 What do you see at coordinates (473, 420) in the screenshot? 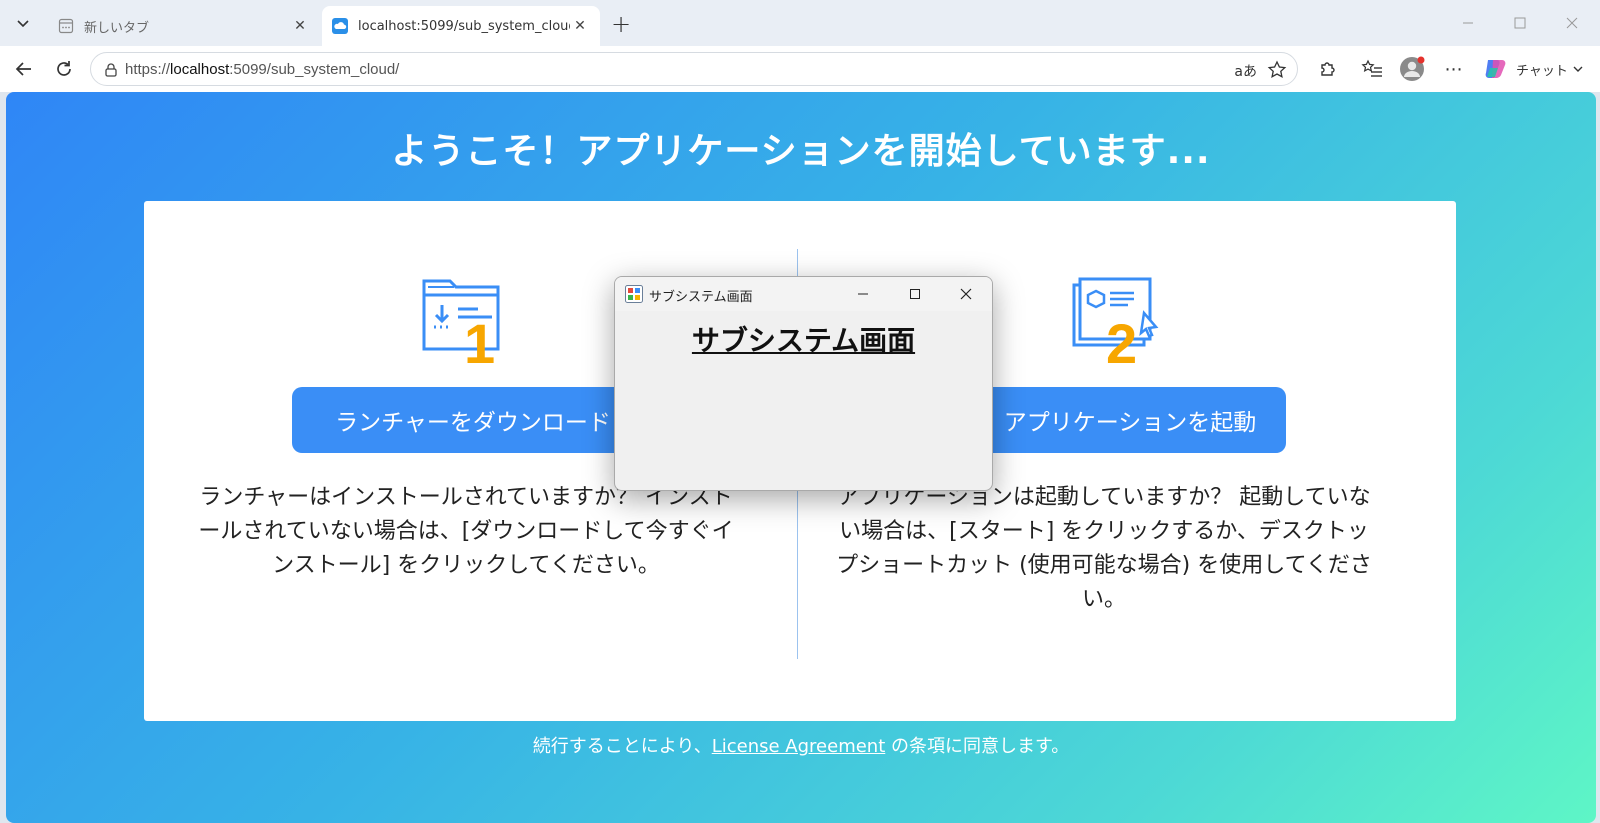
I see `download-launcher-button: ランチャーをダウンロード` at bounding box center [473, 420].